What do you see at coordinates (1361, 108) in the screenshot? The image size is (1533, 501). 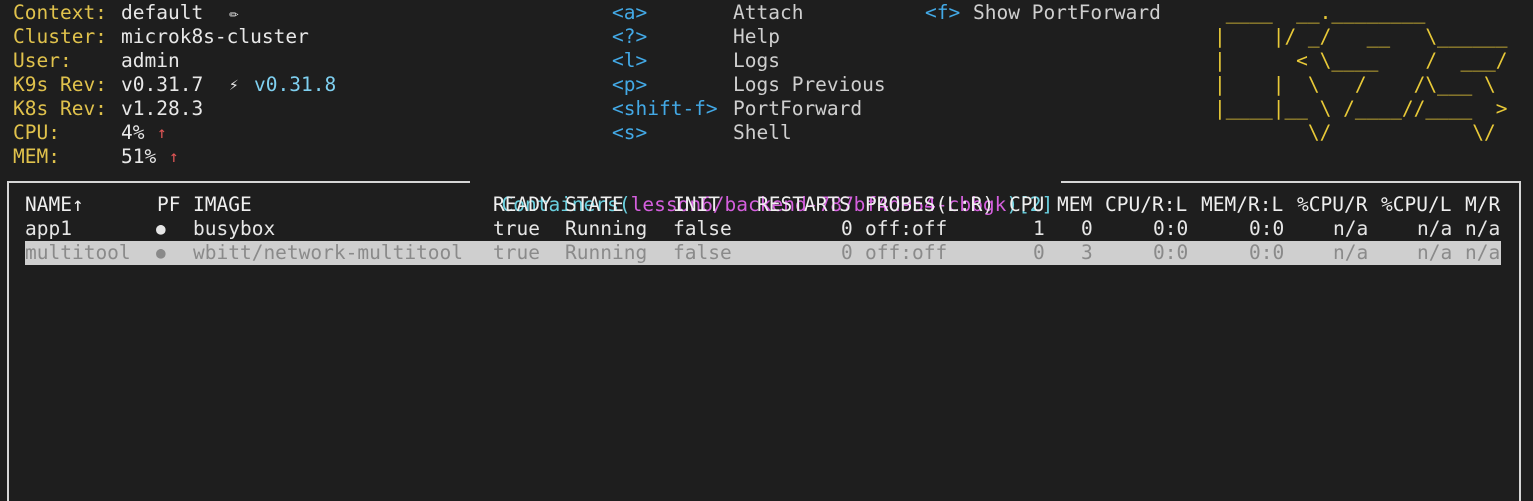 I see `logo-line: |____|__ \ /____//____ >` at bounding box center [1361, 108].